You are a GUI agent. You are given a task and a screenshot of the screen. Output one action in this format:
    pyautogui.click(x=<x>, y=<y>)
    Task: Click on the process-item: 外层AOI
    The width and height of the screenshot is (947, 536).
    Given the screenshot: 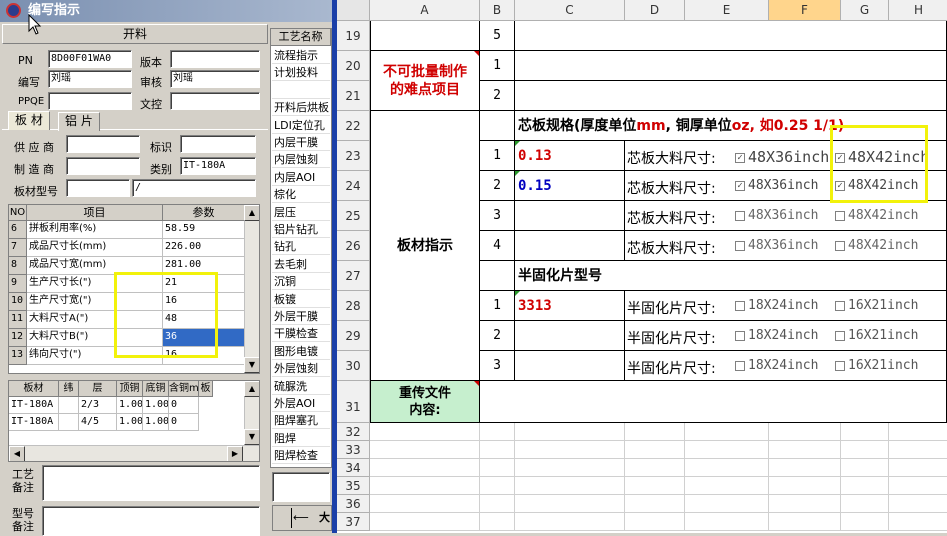 What is the action you would take?
    pyautogui.click(x=301, y=403)
    